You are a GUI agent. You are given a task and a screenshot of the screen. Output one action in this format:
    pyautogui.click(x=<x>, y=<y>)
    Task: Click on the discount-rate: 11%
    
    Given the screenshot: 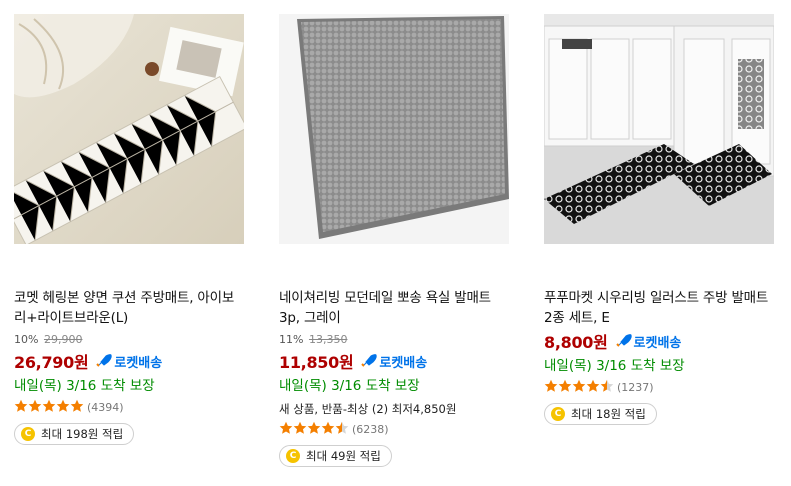 What is the action you would take?
    pyautogui.click(x=291, y=339)
    